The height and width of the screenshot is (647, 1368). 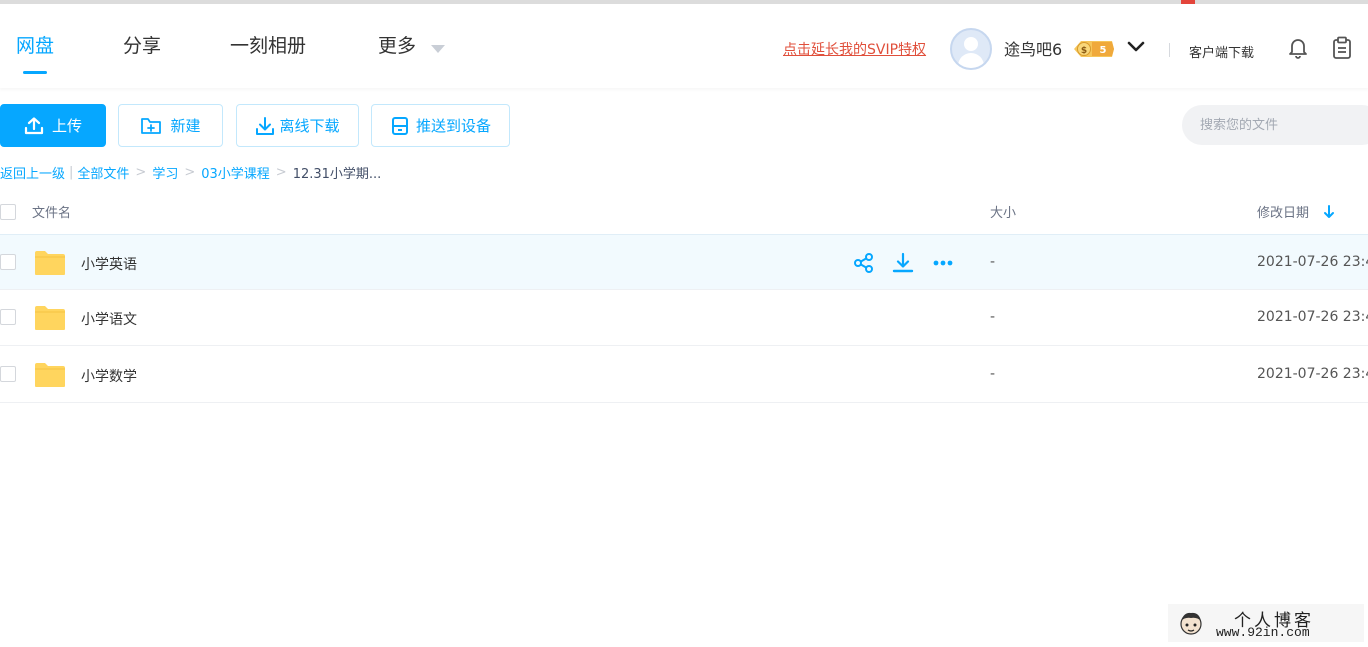 I want to click on clipboard-icon, so click(x=1342, y=48).